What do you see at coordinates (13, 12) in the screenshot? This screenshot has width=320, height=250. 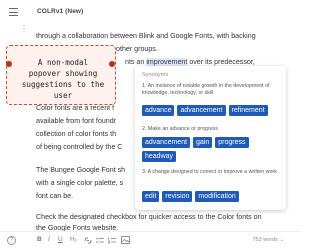 I see `menu-icon` at bounding box center [13, 12].